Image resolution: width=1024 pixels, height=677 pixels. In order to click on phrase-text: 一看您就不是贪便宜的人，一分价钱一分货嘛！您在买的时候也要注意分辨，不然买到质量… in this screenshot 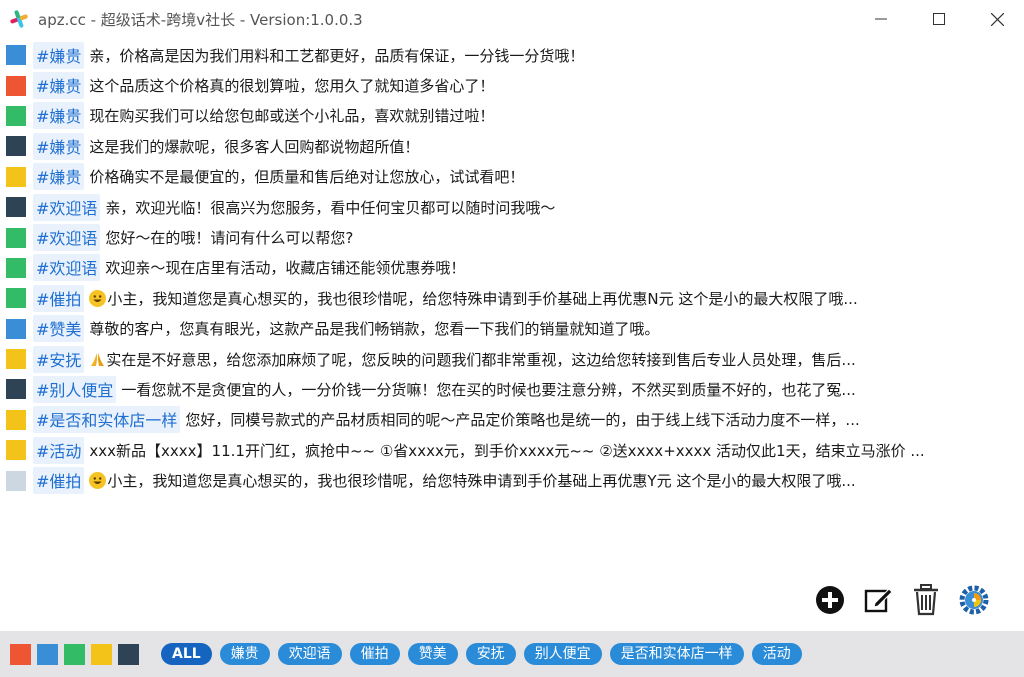, I will do `click(572, 389)`.